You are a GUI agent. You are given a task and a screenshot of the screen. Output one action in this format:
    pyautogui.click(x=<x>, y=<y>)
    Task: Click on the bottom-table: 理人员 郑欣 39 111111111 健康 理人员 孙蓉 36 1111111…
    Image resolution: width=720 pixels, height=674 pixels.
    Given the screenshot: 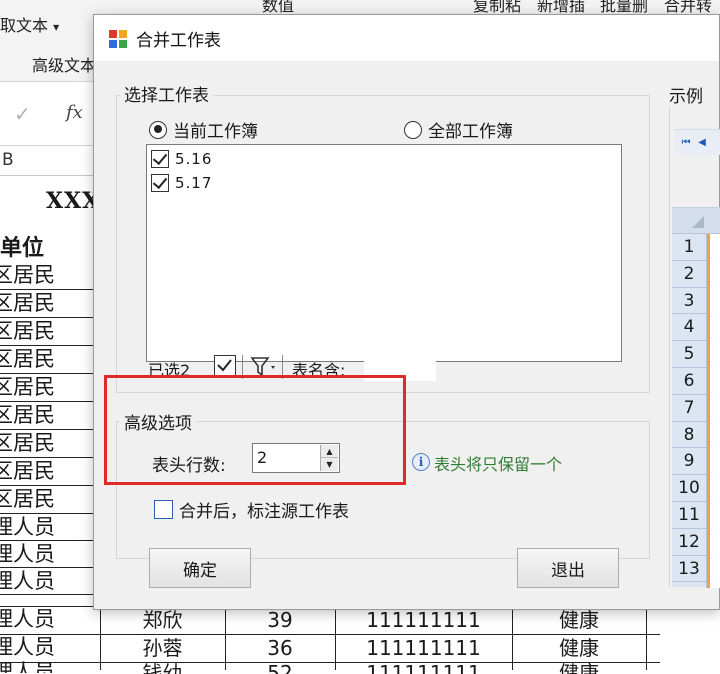 What is the action you would take?
    pyautogui.click(x=360, y=640)
    